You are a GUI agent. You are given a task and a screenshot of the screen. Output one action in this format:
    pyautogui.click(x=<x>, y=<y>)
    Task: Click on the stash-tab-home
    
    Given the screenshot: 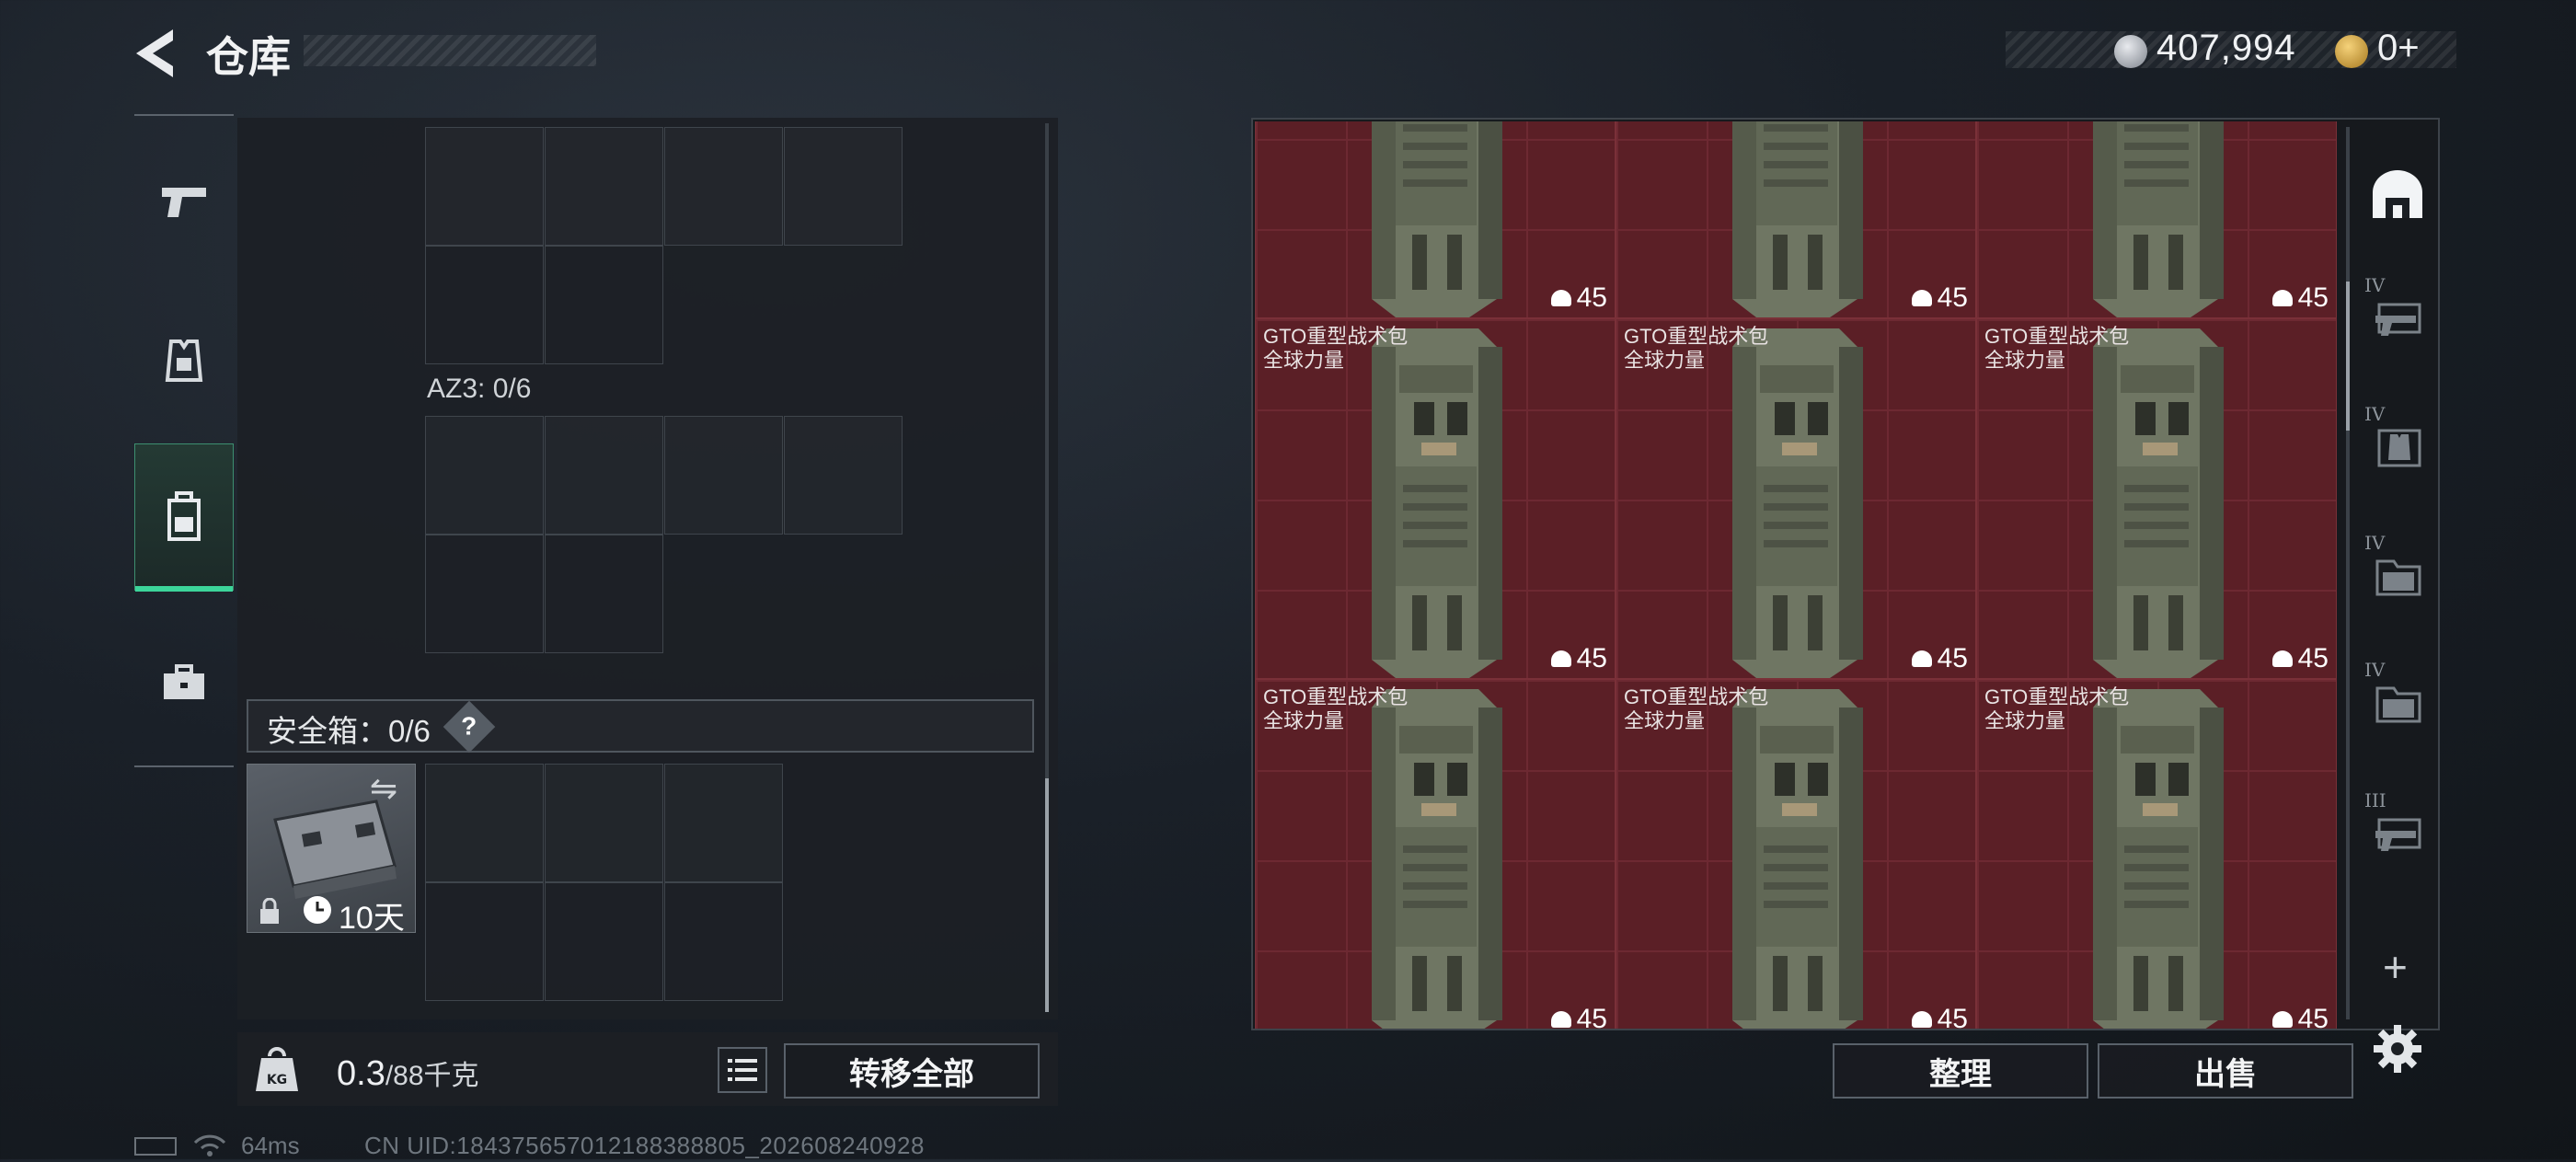 What is the action you would take?
    pyautogui.click(x=2397, y=193)
    